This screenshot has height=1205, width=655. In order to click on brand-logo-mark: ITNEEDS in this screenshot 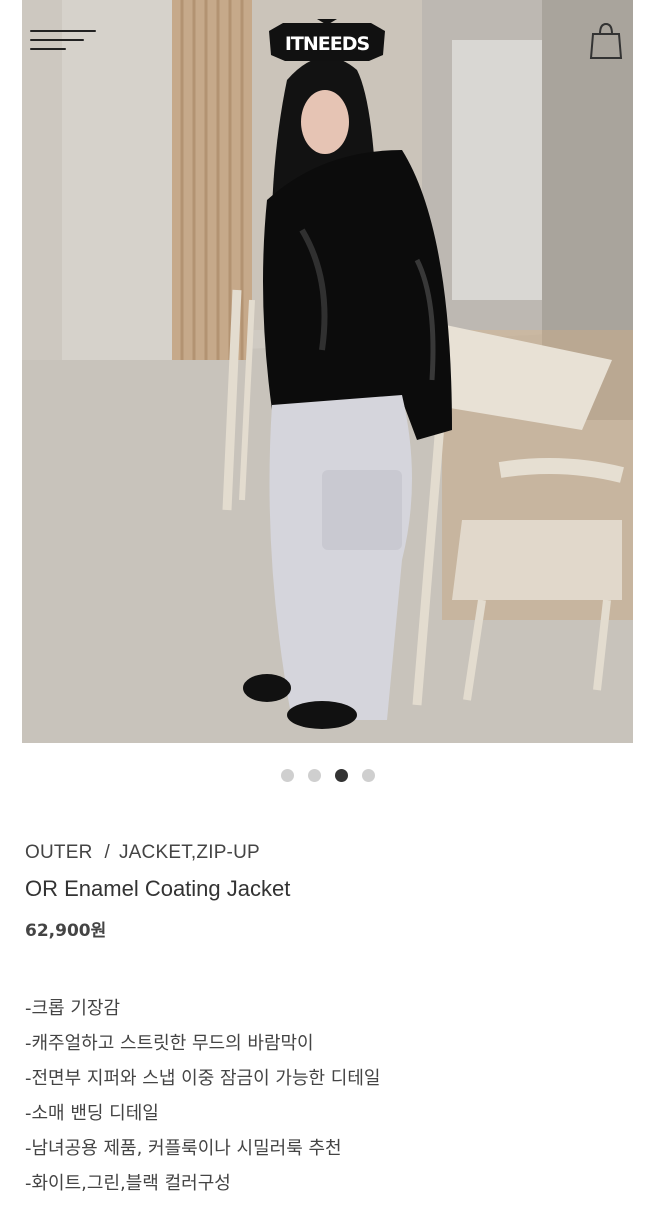, I will do `click(327, 40)`.